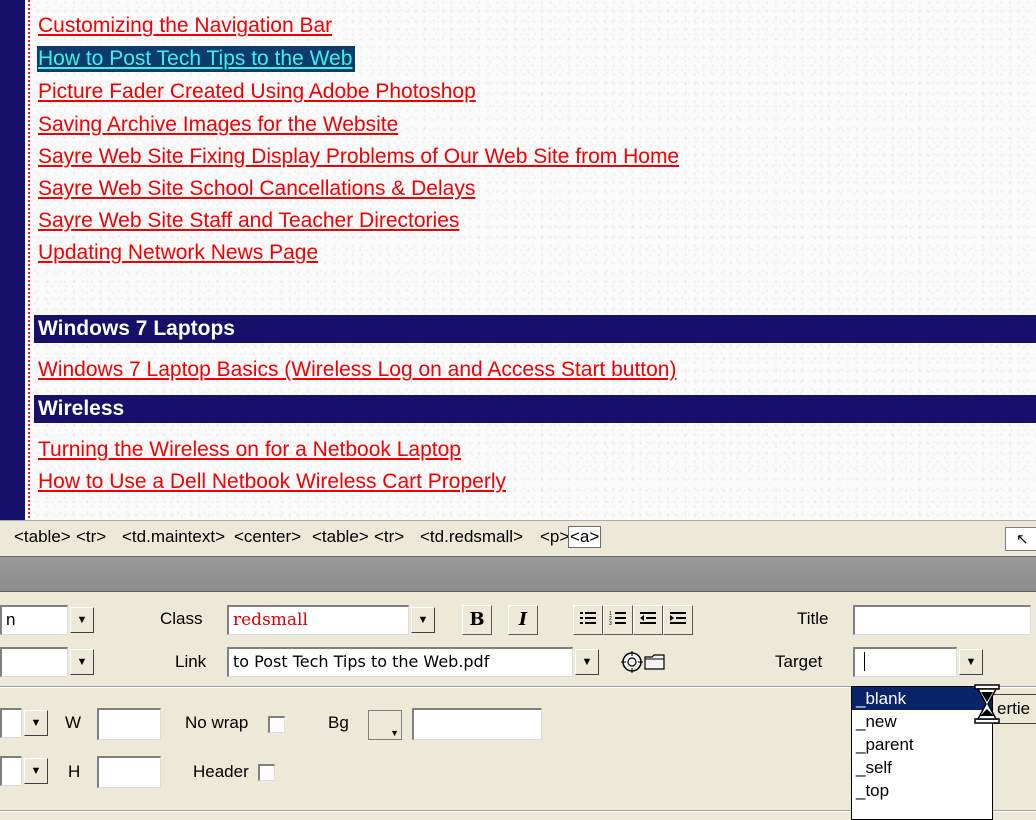  What do you see at coordinates (655, 662) in the screenshot?
I see `browse-folder-icon` at bounding box center [655, 662].